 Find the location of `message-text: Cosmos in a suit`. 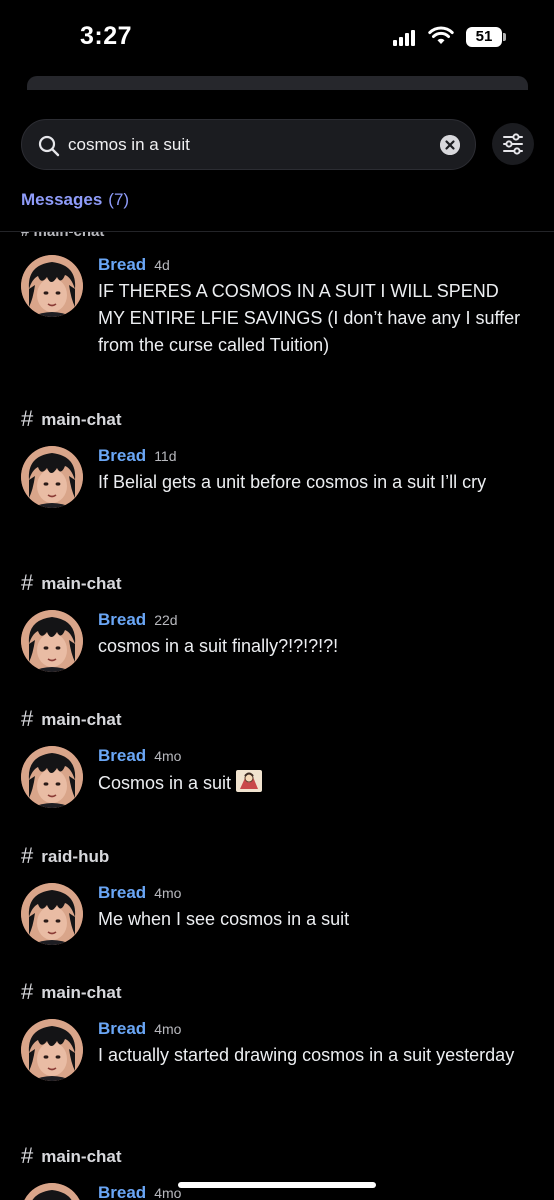

message-text: Cosmos in a suit is located at coordinates (313, 783).